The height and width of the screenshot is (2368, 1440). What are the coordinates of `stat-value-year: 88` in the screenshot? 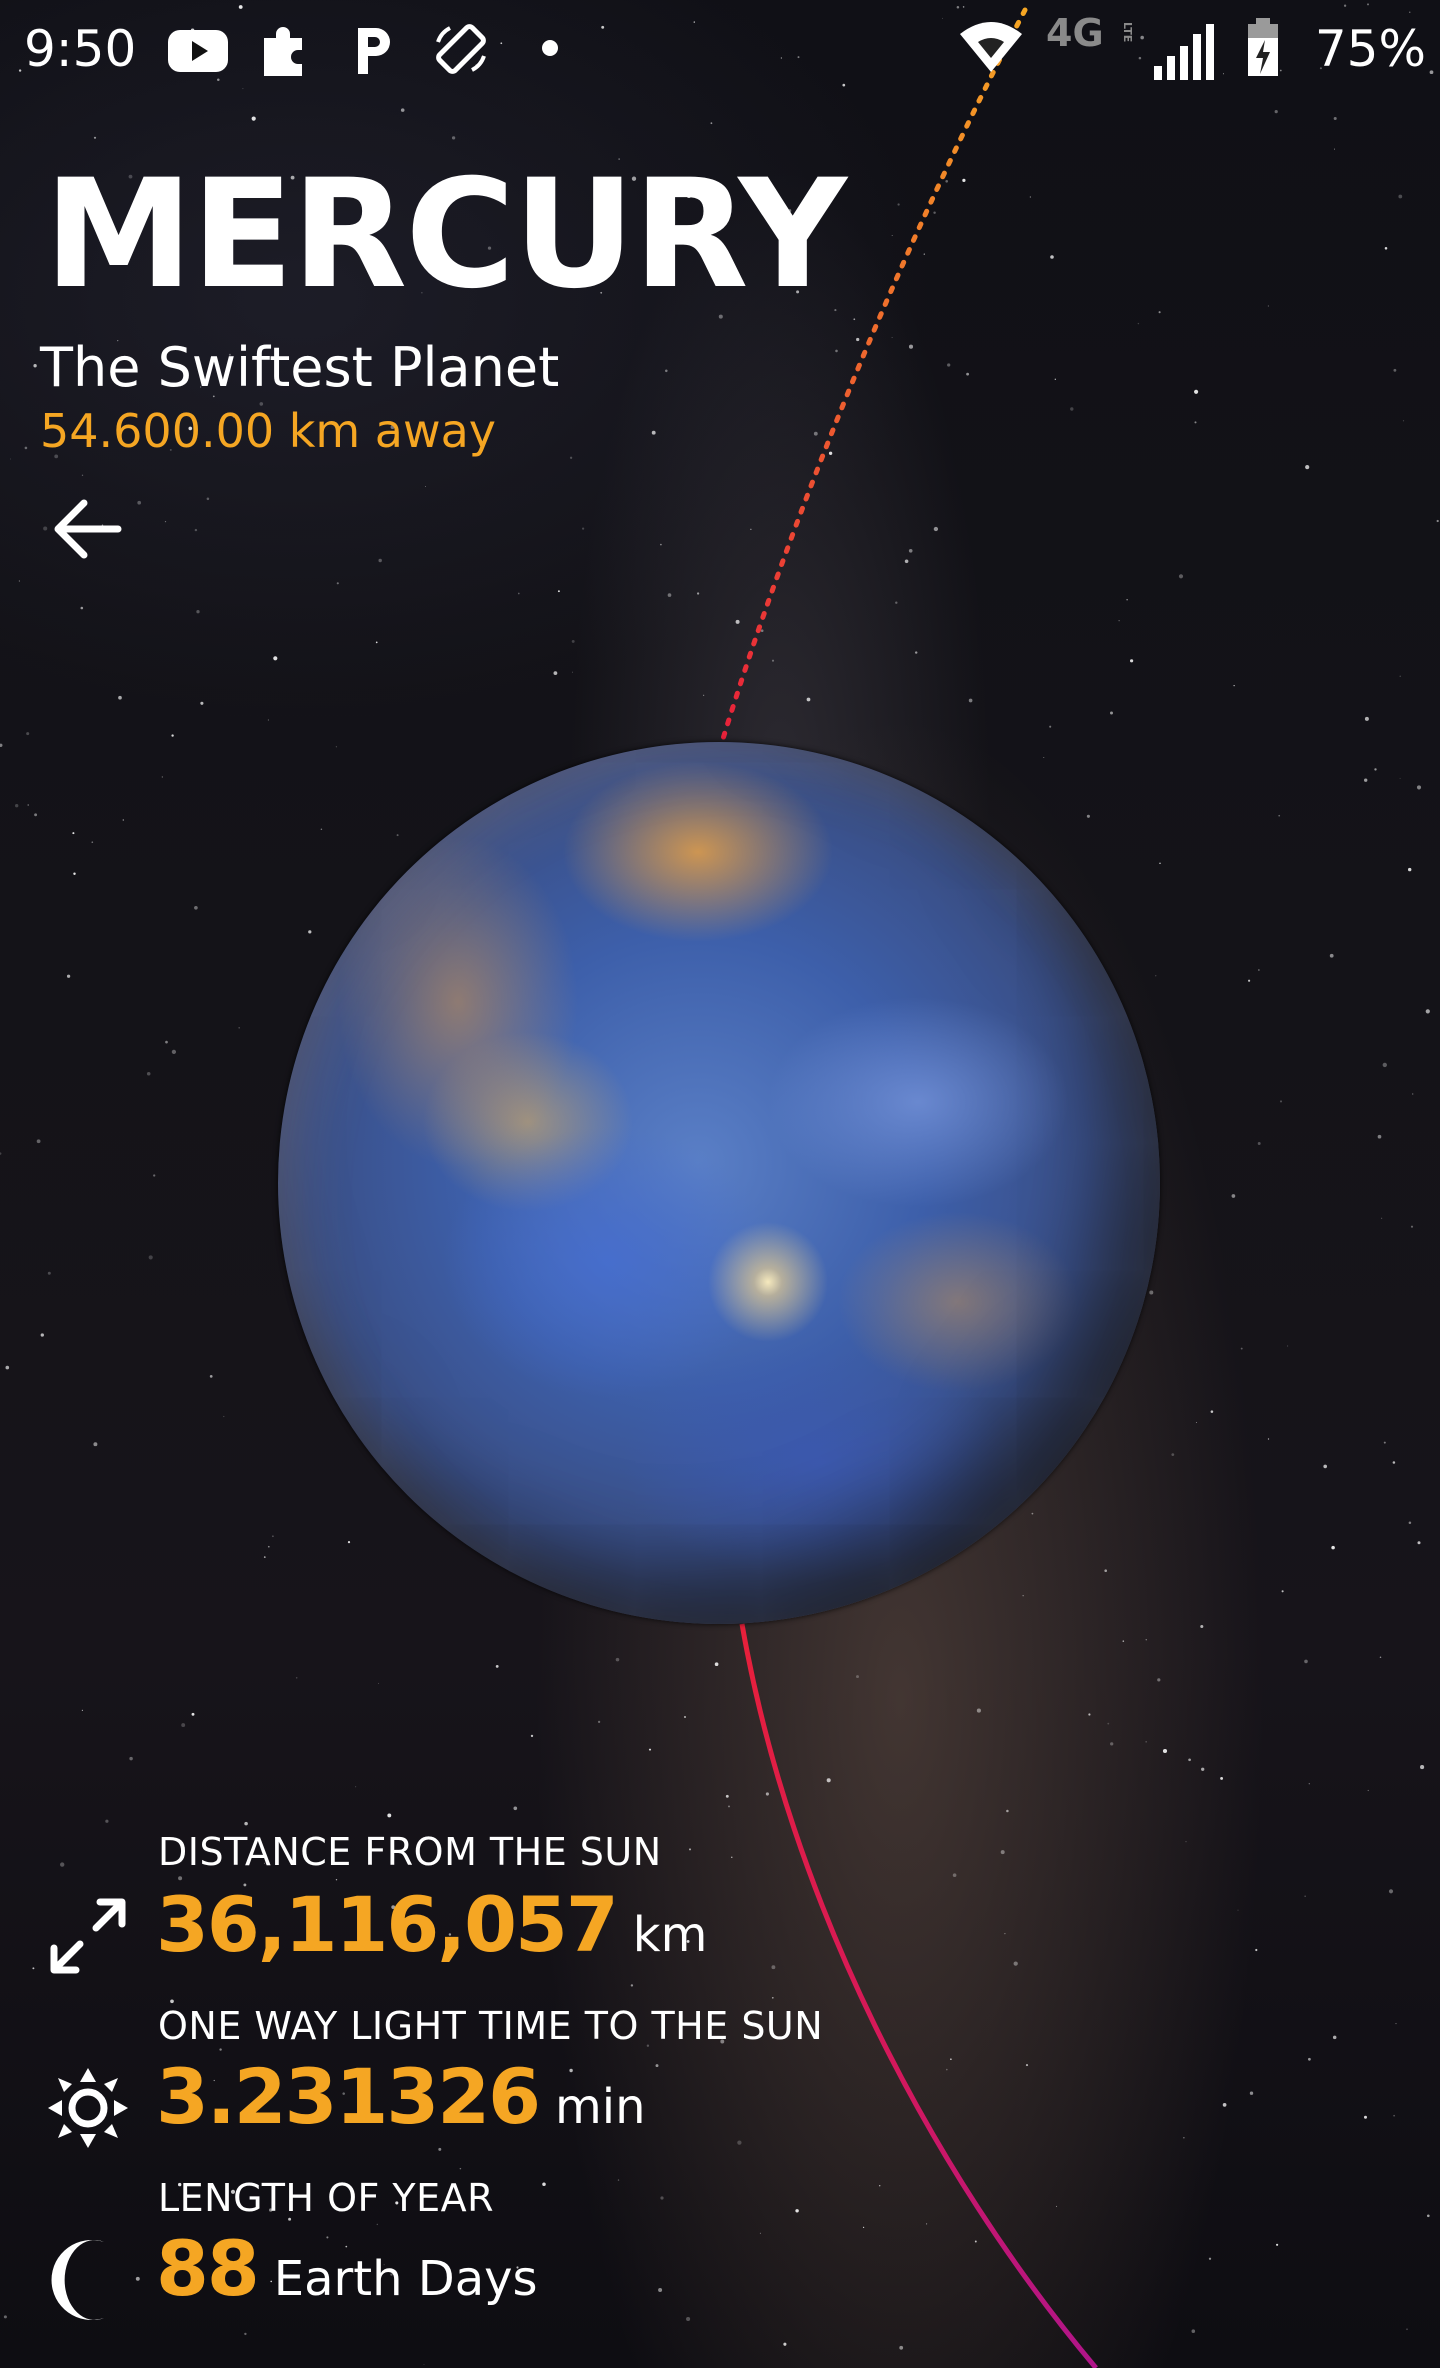 It's located at (208, 2268).